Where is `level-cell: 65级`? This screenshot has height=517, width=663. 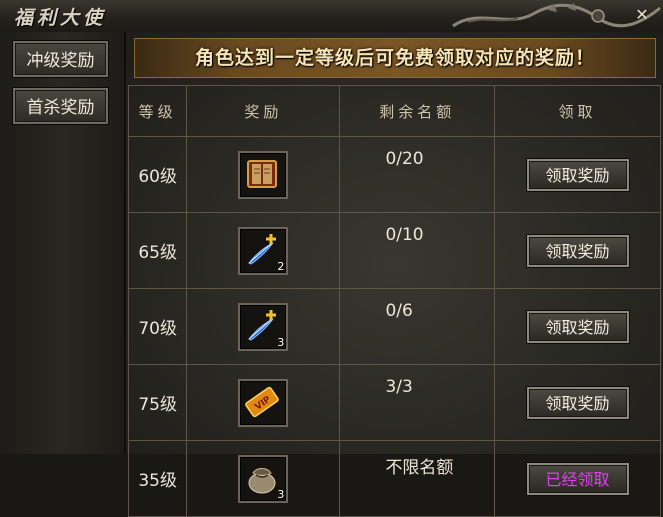
level-cell: 65级 is located at coordinates (157, 250).